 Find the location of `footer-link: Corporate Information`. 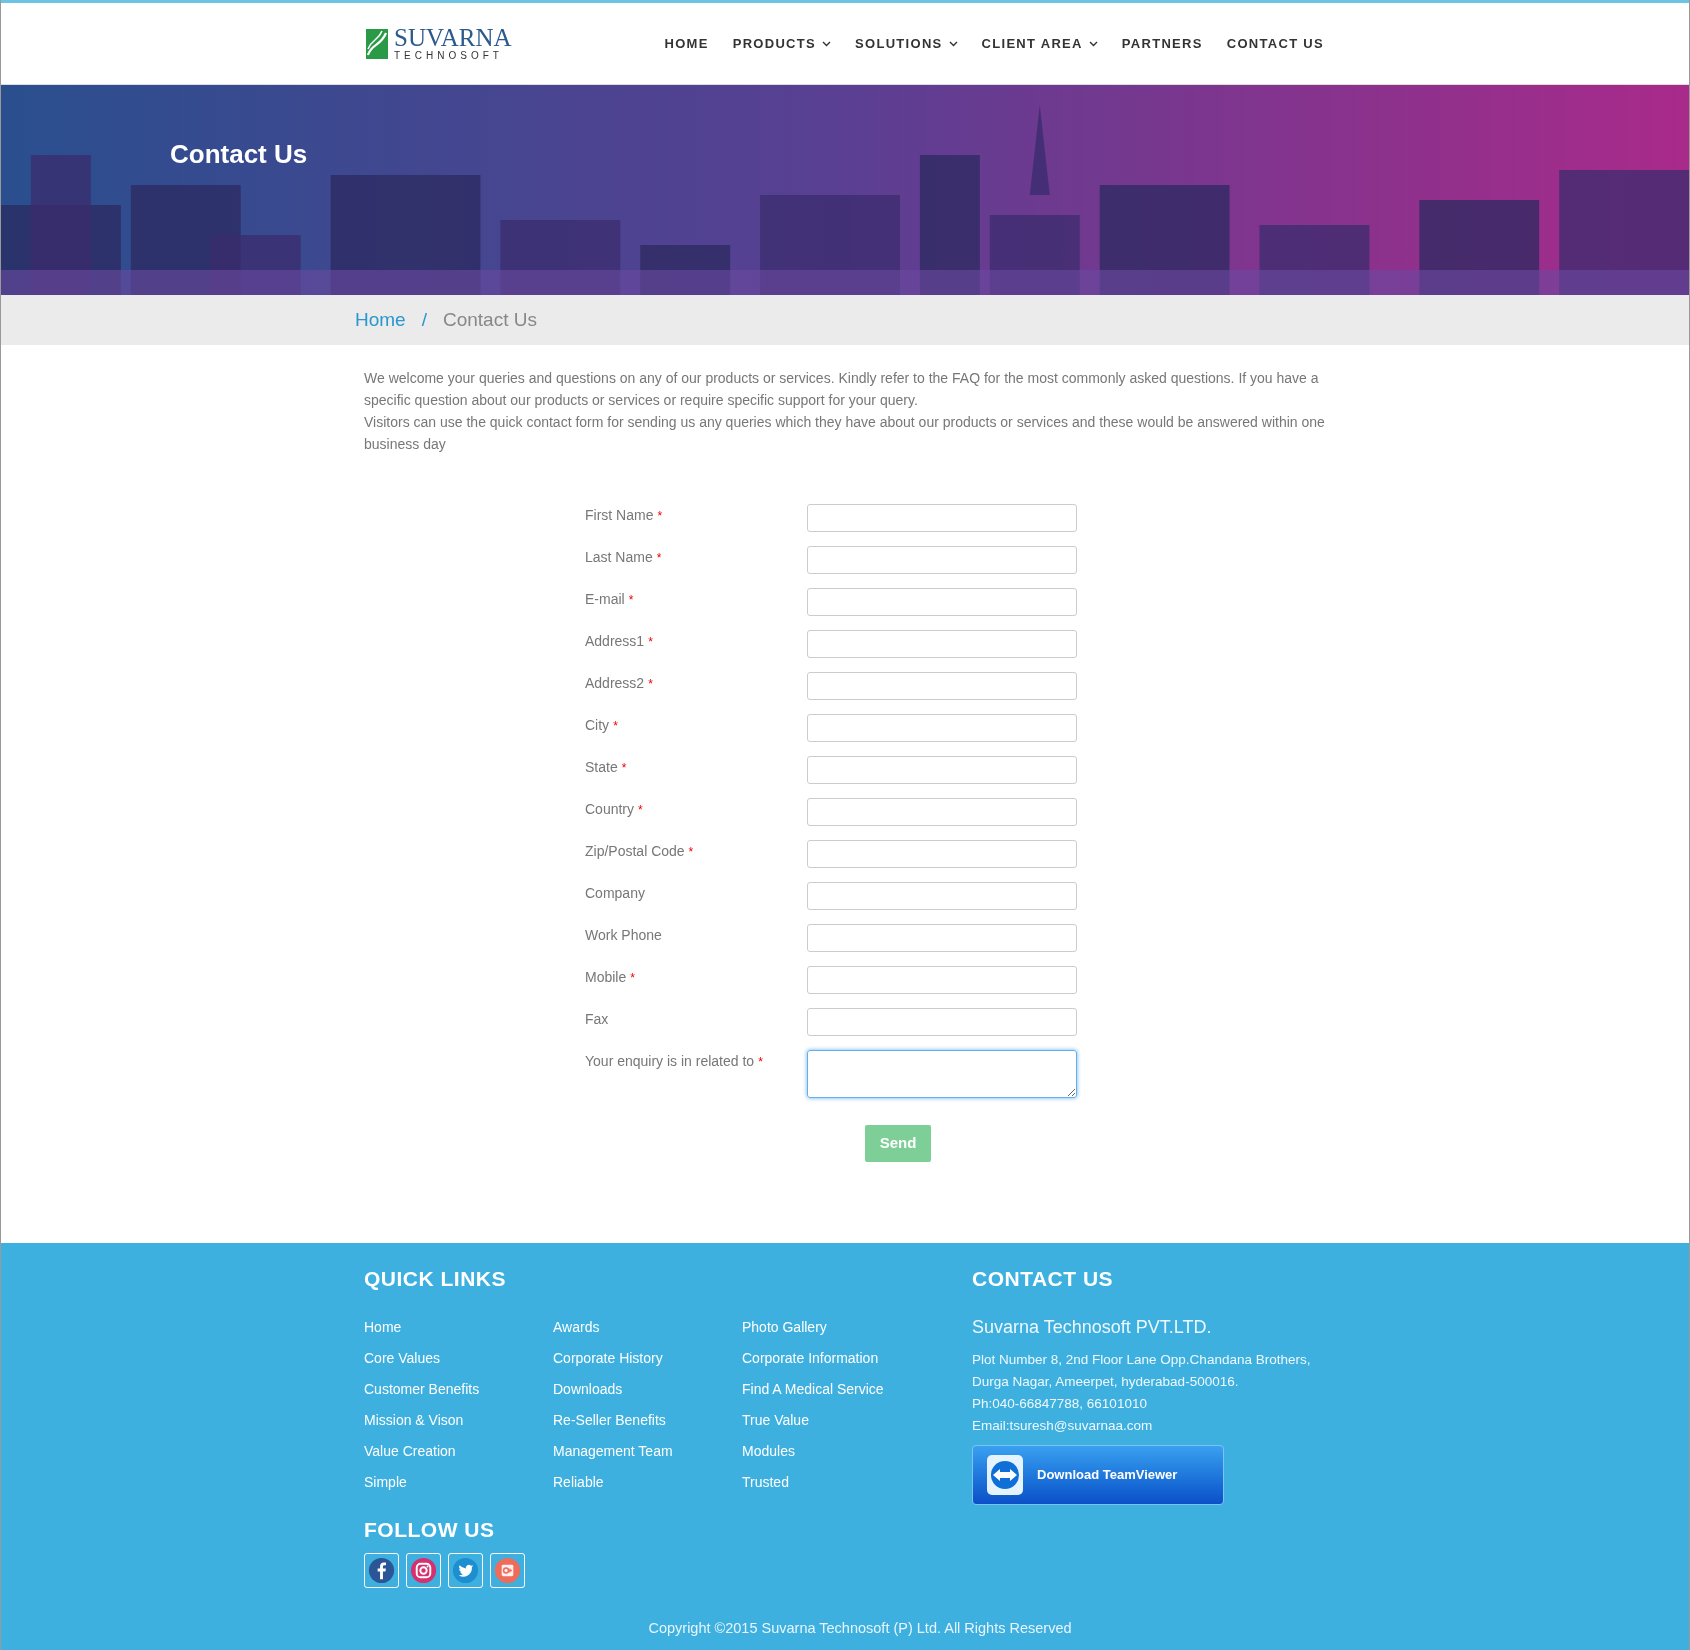

footer-link: Corporate Information is located at coordinates (810, 1357).